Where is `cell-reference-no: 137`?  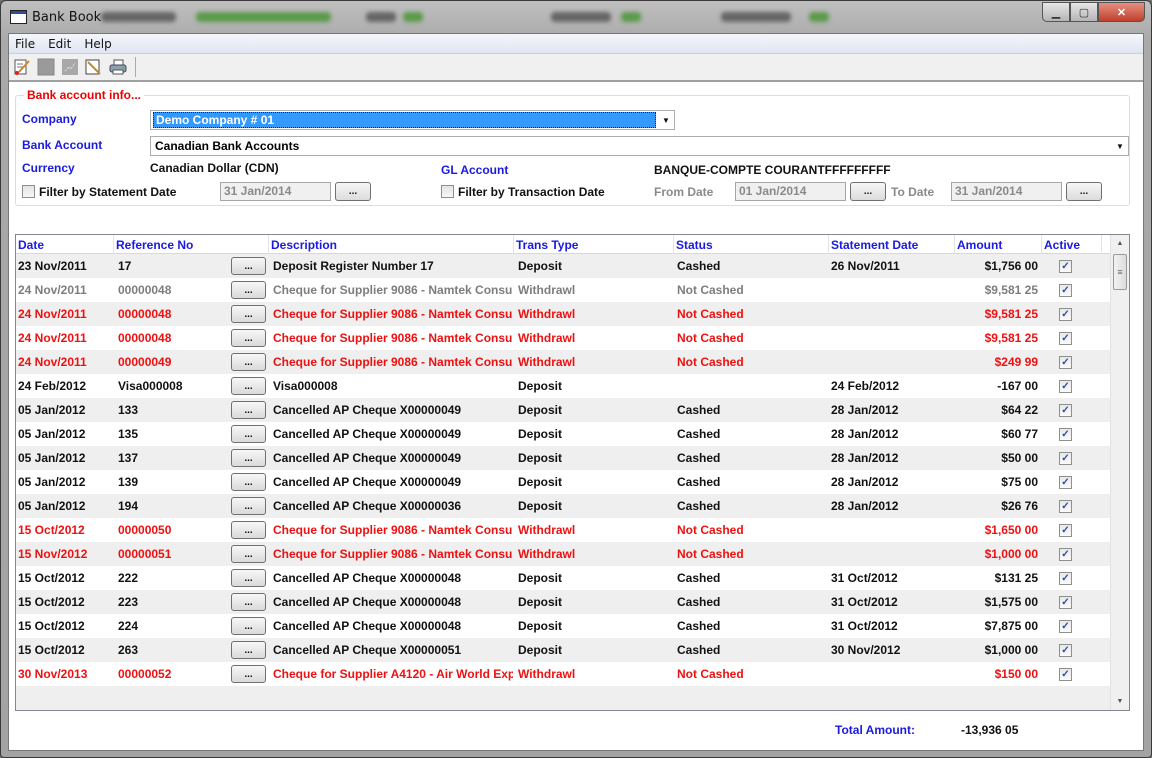
cell-reference-no: 137 is located at coordinates (128, 458).